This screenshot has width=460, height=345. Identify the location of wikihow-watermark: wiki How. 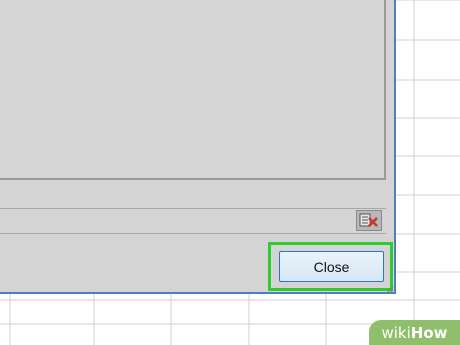
(414, 332).